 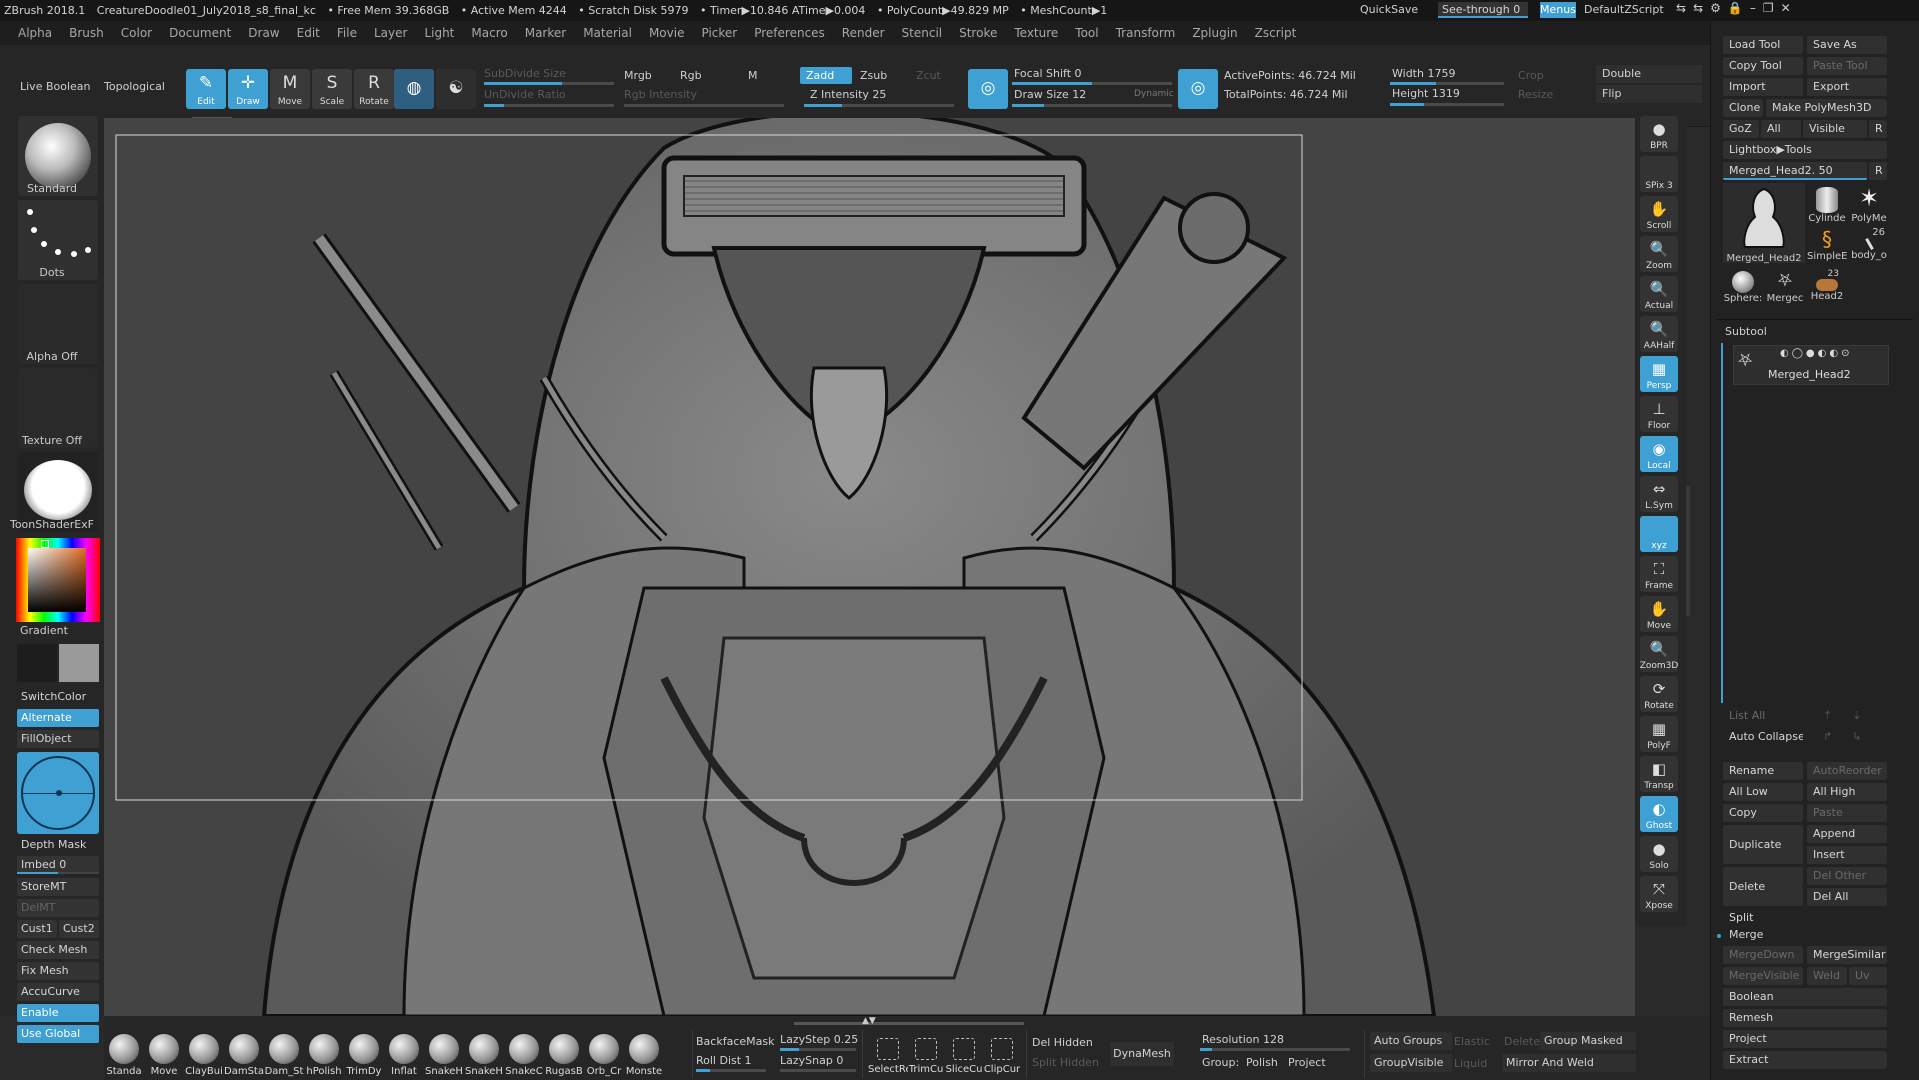 What do you see at coordinates (58, 697) in the screenshot?
I see `switch-color-button: SwitchColor` at bounding box center [58, 697].